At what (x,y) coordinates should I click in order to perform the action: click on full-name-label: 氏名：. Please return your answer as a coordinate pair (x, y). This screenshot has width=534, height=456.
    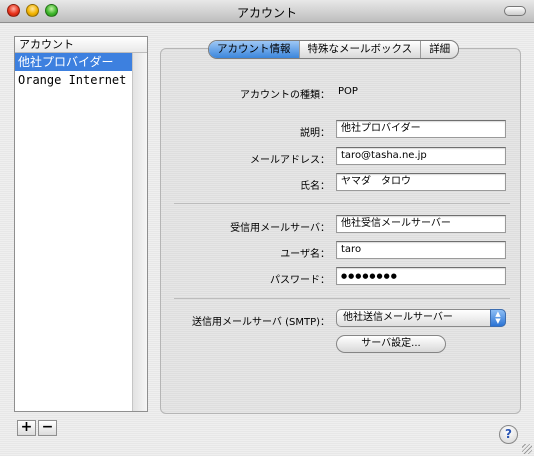
    Looking at the image, I should click on (315, 186).